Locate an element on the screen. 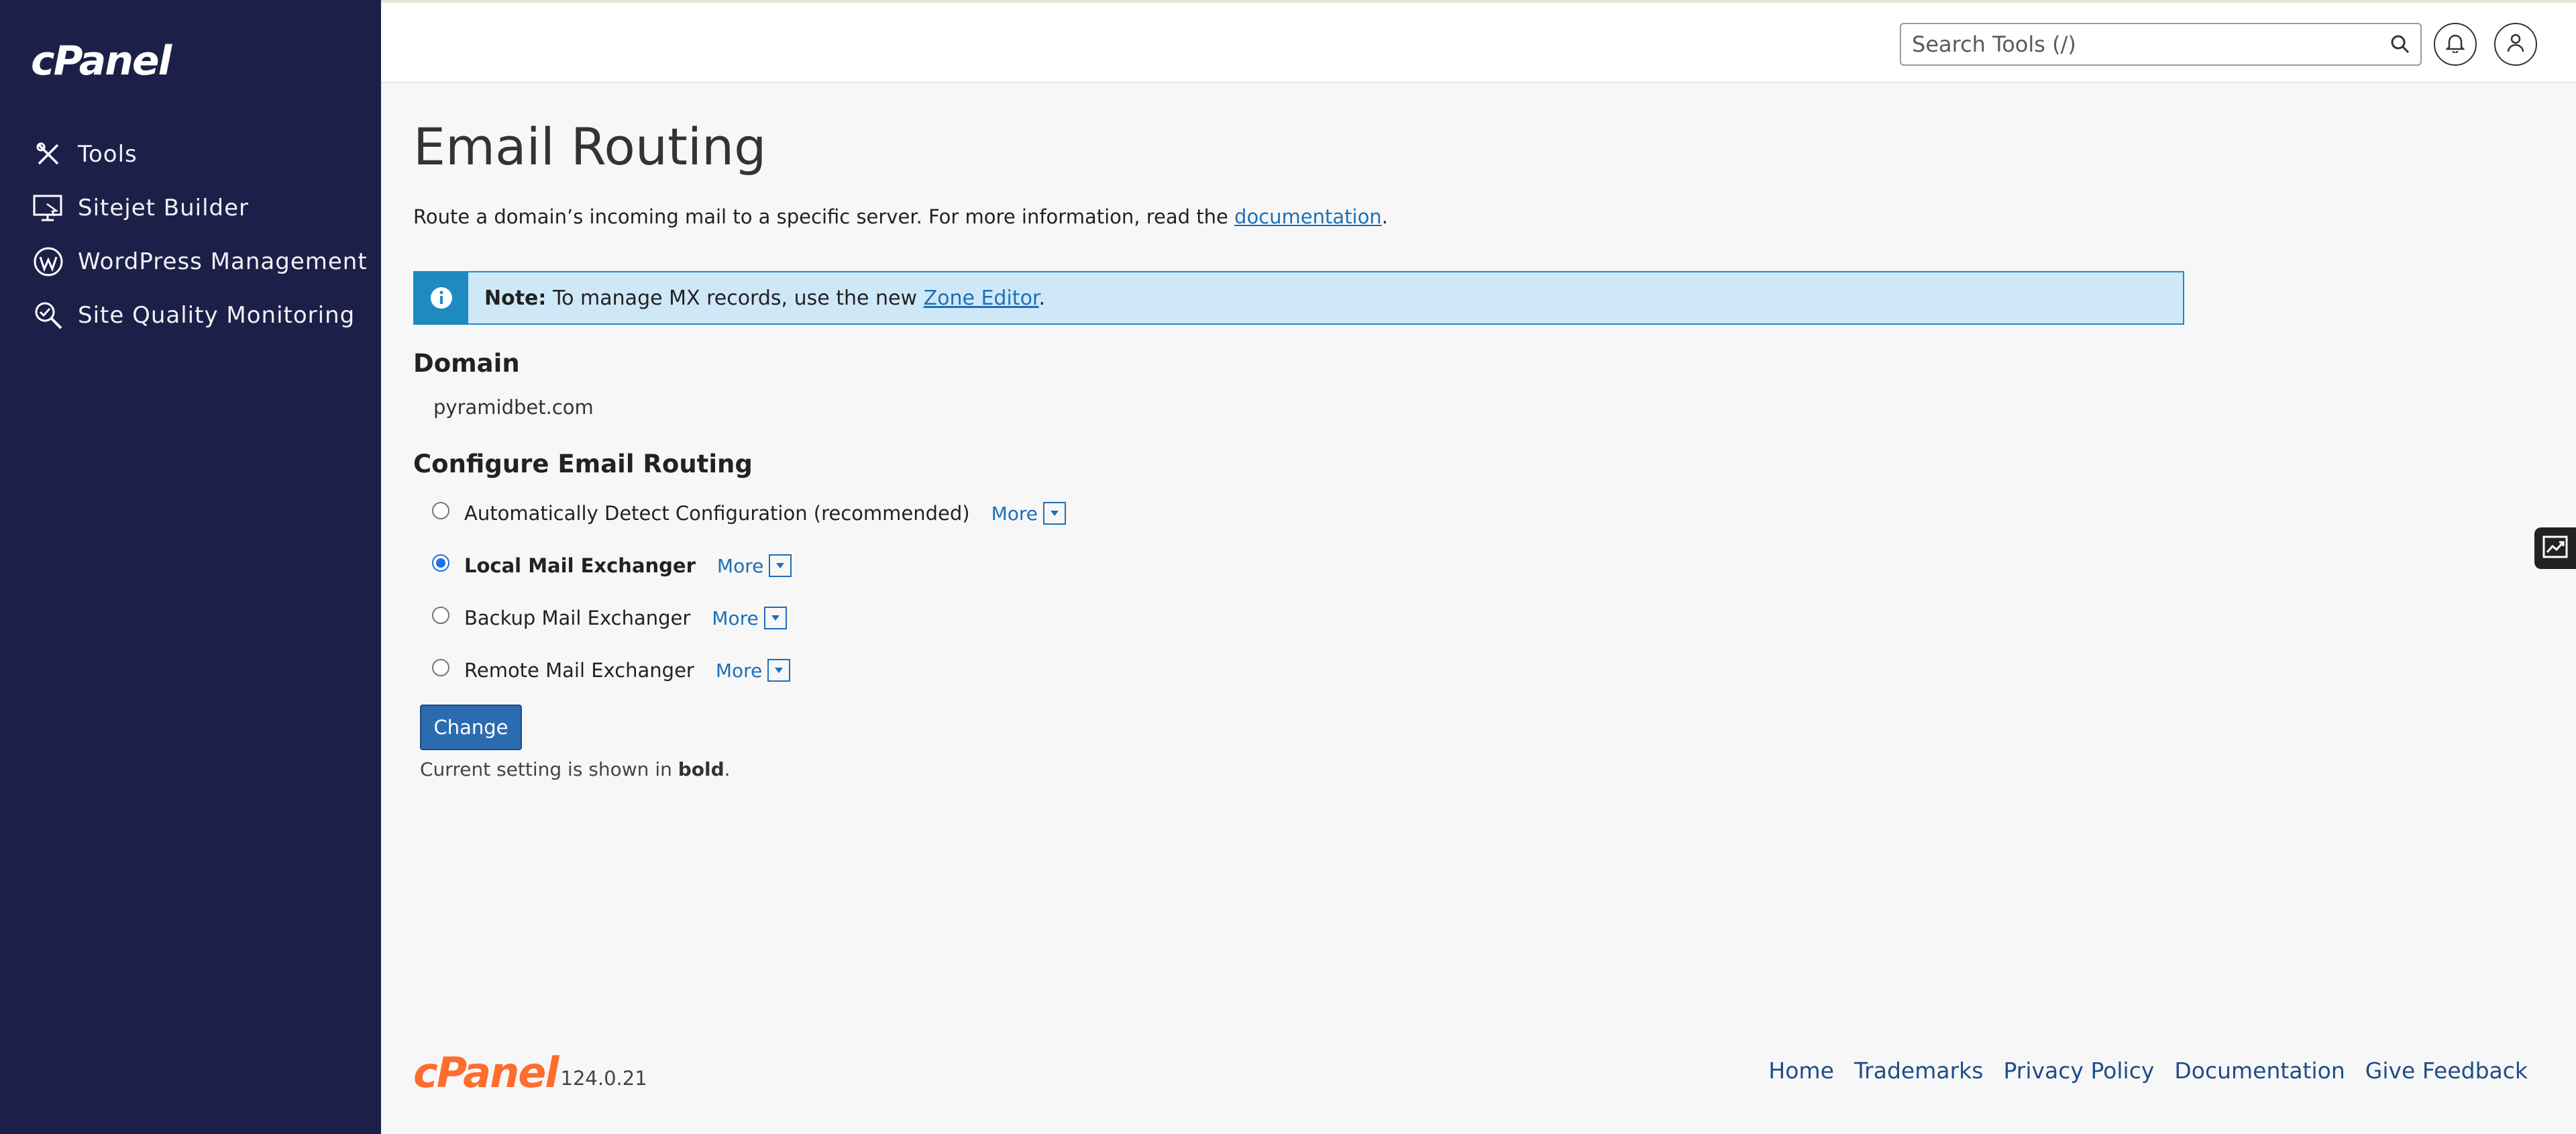 This screenshot has width=2576, height=1134. user-button is located at coordinates (2515, 45).